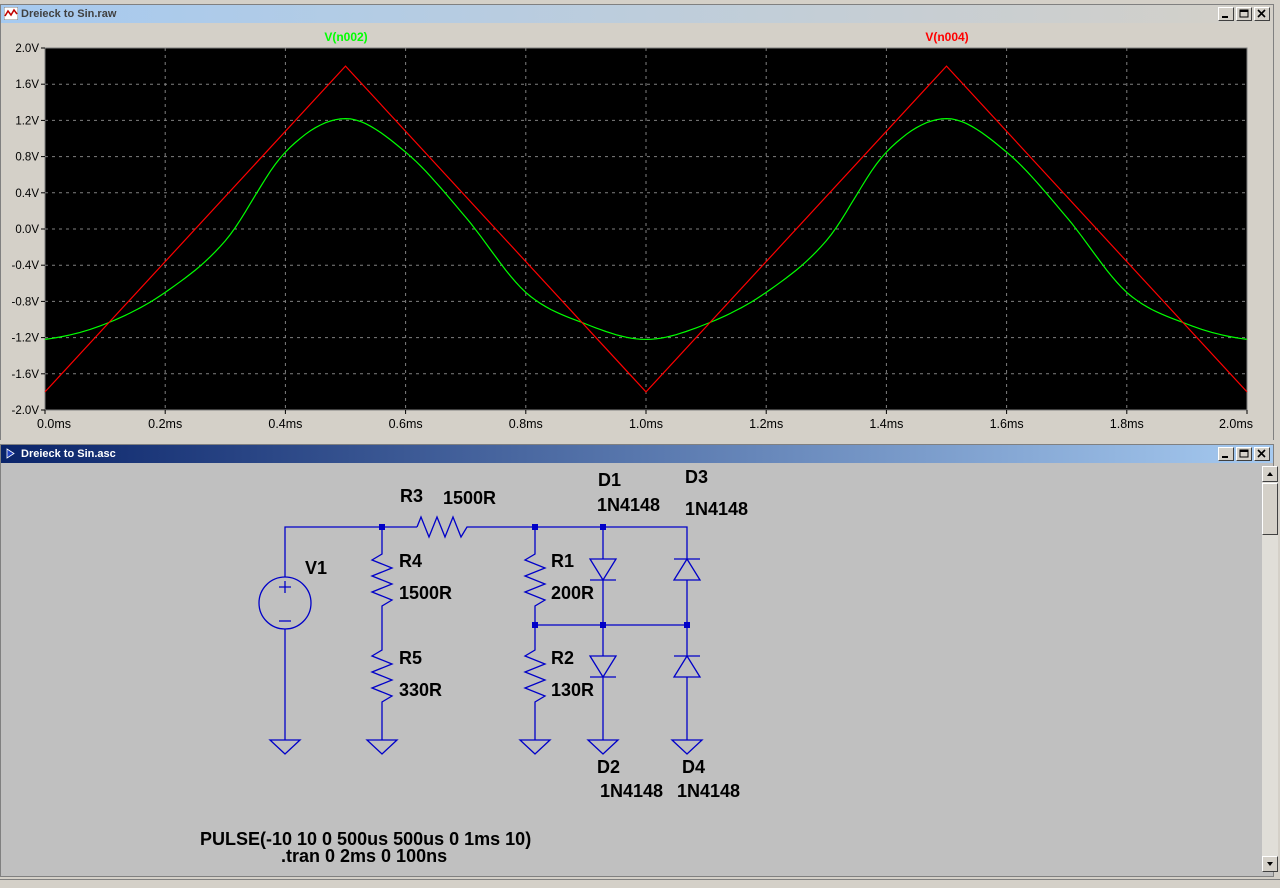 This screenshot has width=1280, height=888. I want to click on diode-d2, so click(603, 667).